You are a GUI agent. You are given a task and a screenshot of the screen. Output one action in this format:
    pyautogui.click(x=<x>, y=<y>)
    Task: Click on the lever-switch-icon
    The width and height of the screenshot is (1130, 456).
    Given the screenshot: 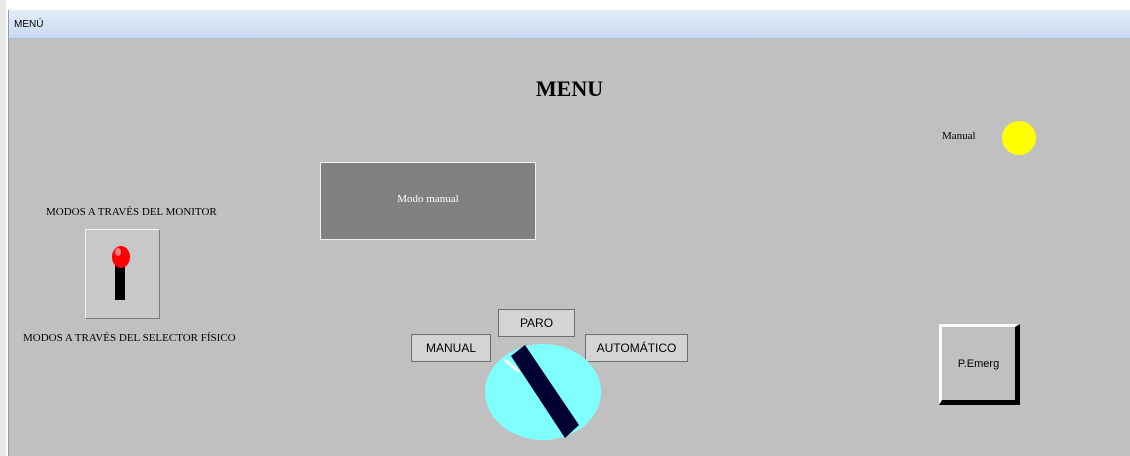 What is the action you would take?
    pyautogui.click(x=121, y=273)
    